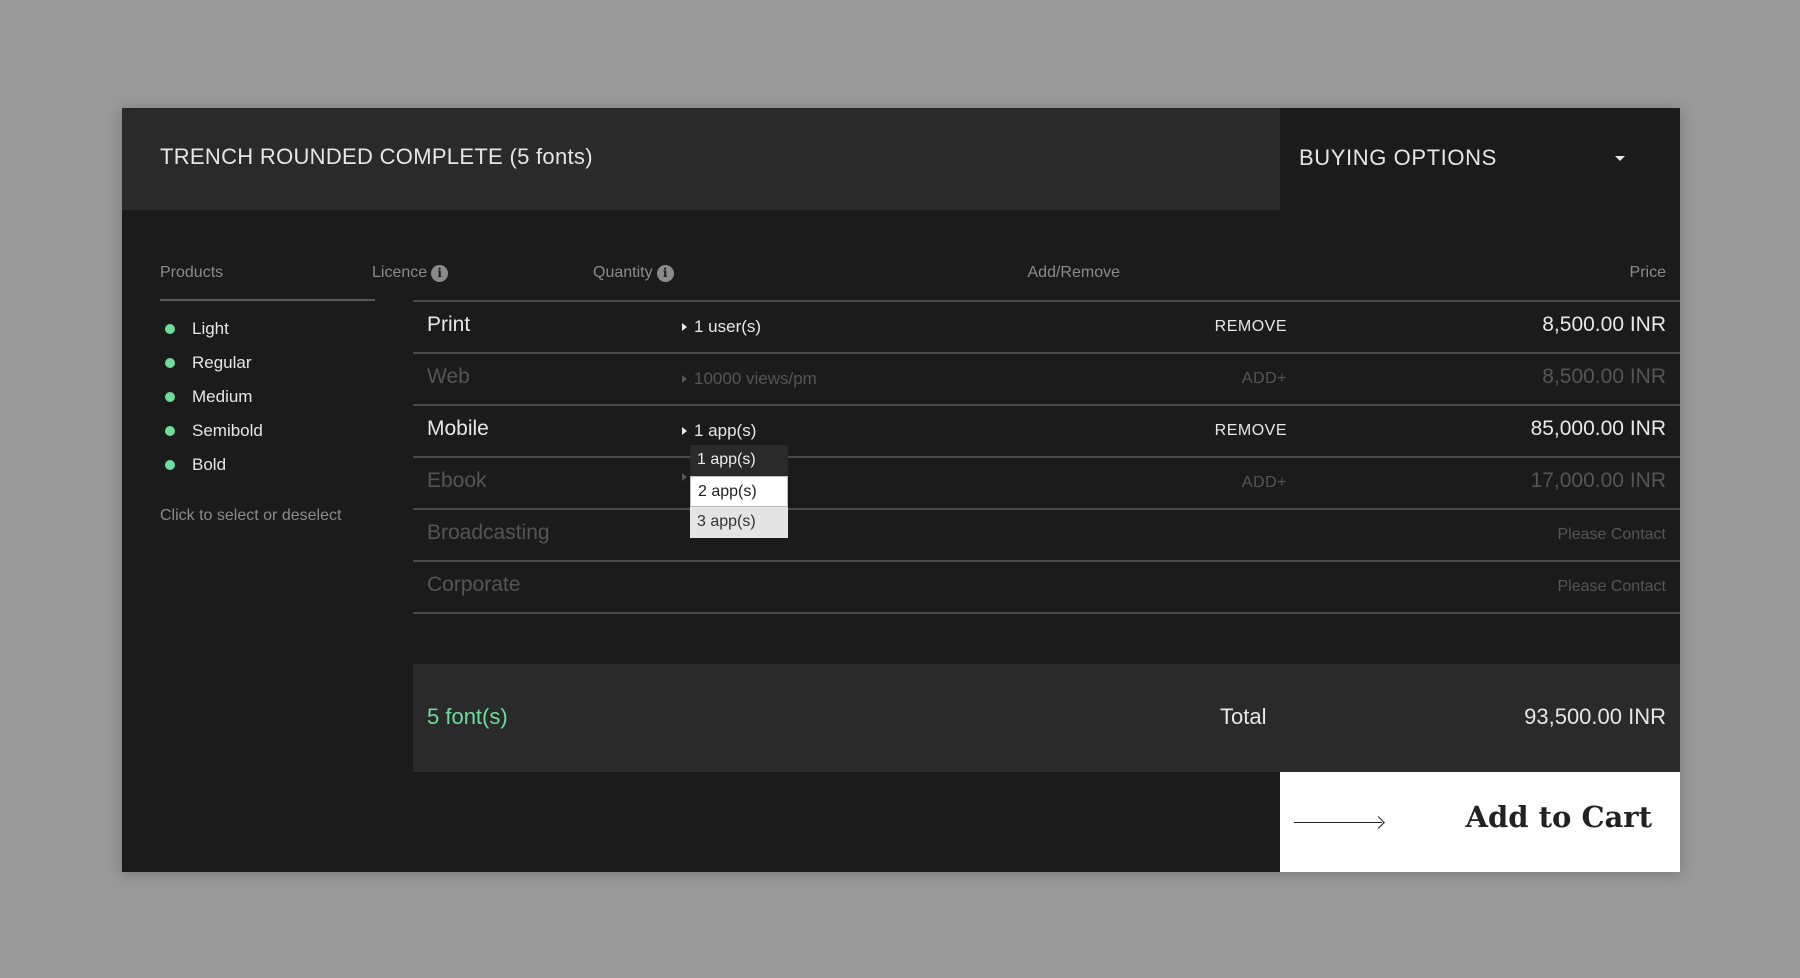  I want to click on package-title: TRENCH ROUNDED COMPLETE (5 fonts), so click(376, 156).